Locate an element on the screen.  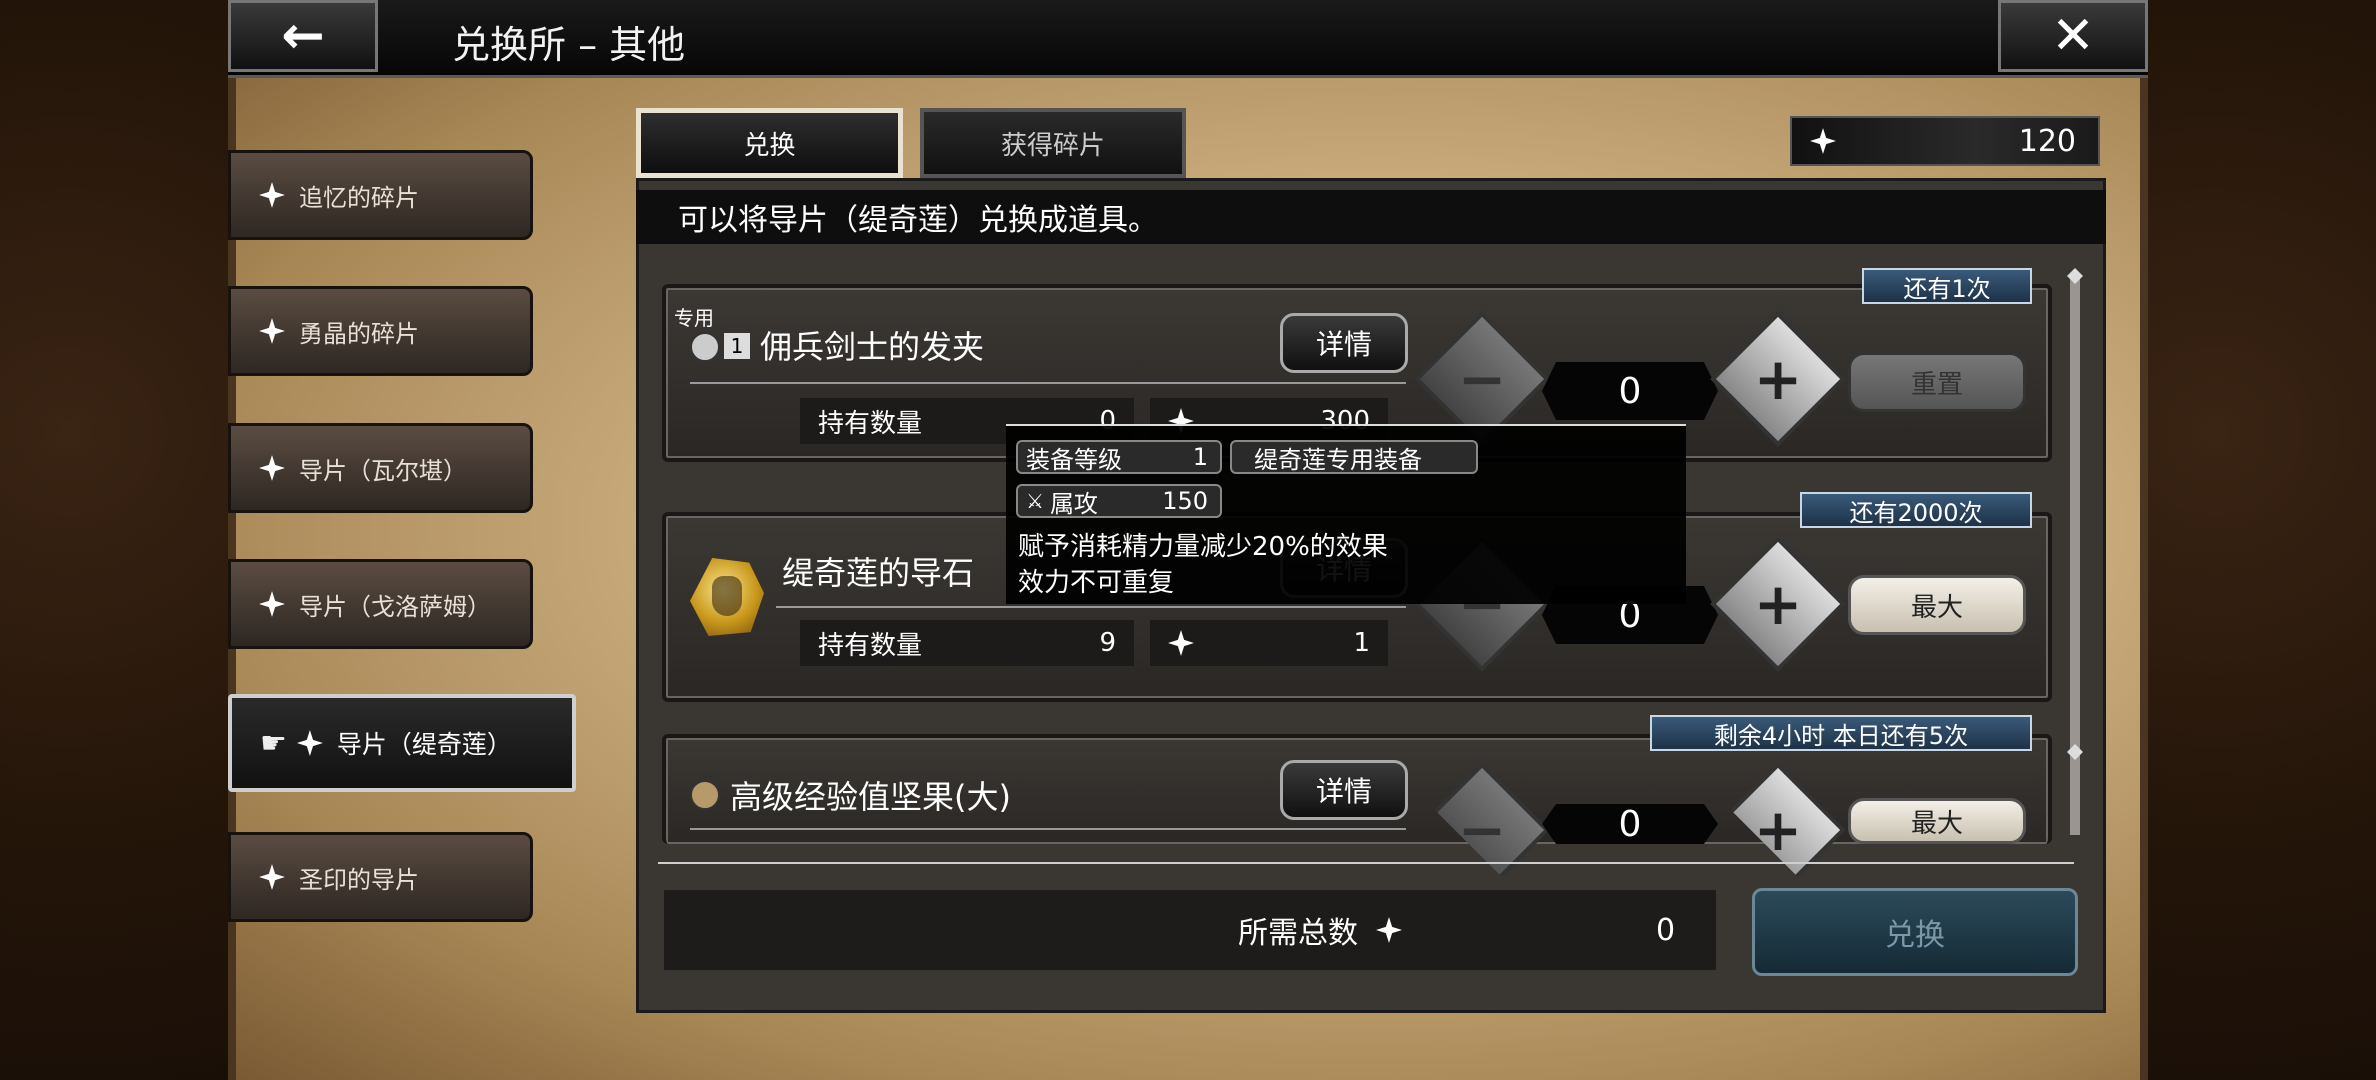
tab-label: 兑换 is located at coordinates (769, 145).